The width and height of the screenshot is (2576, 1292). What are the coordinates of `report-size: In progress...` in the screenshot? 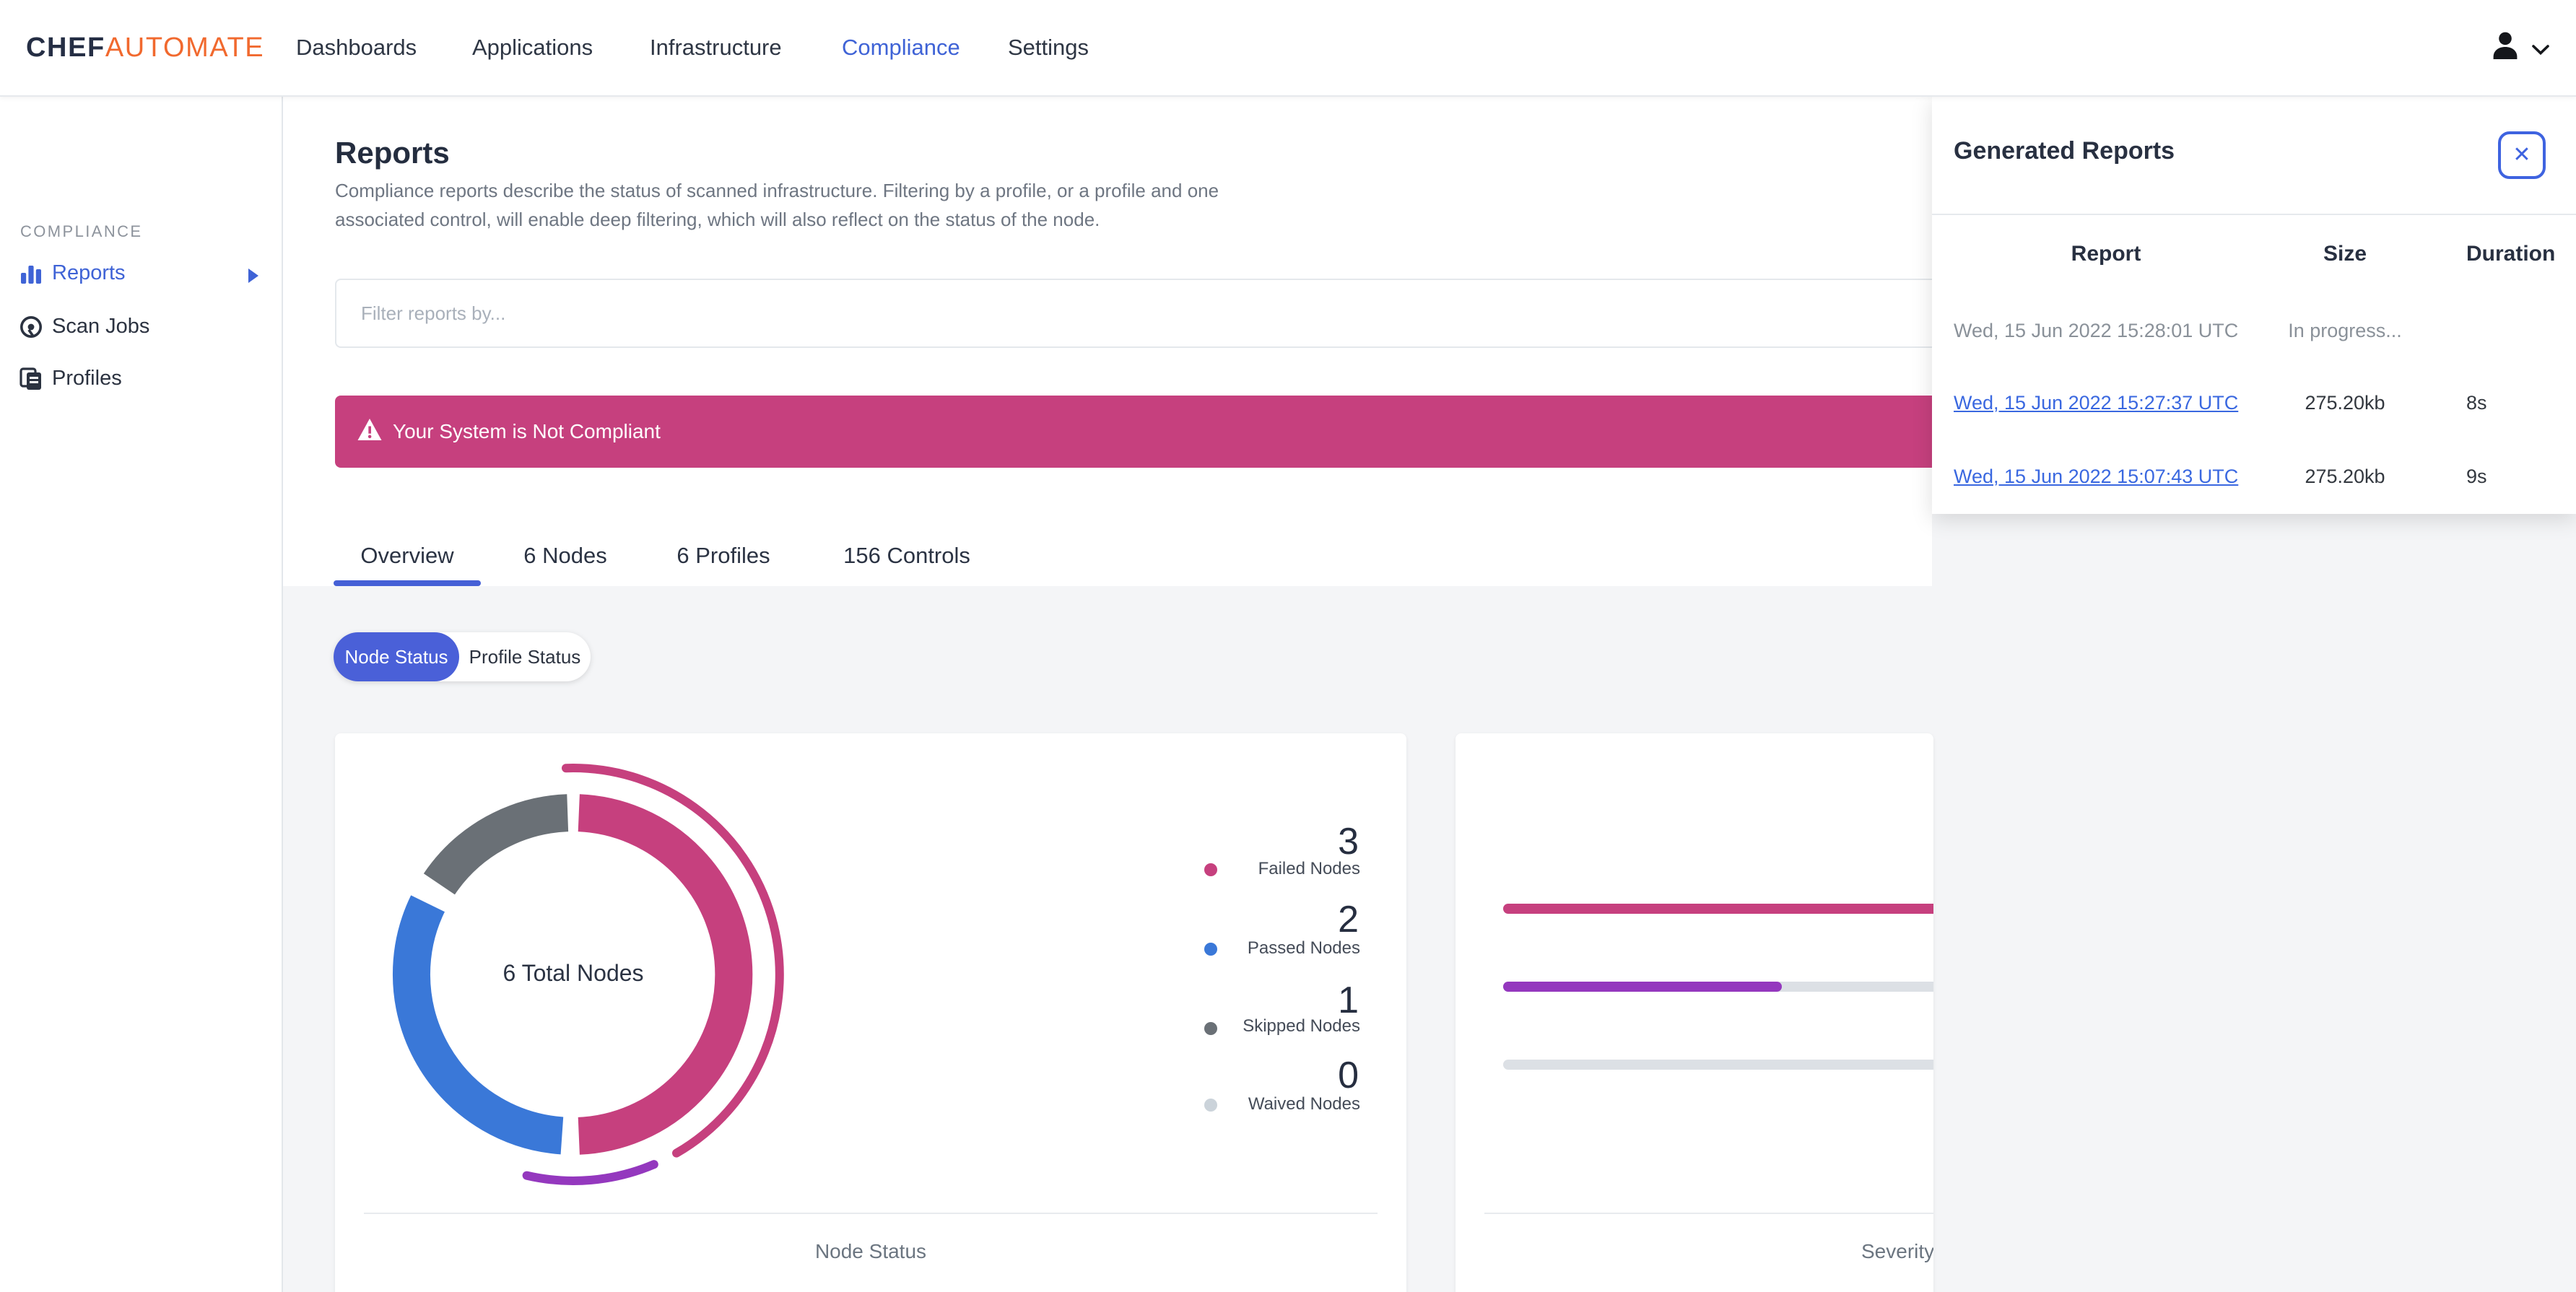 It's located at (2345, 330).